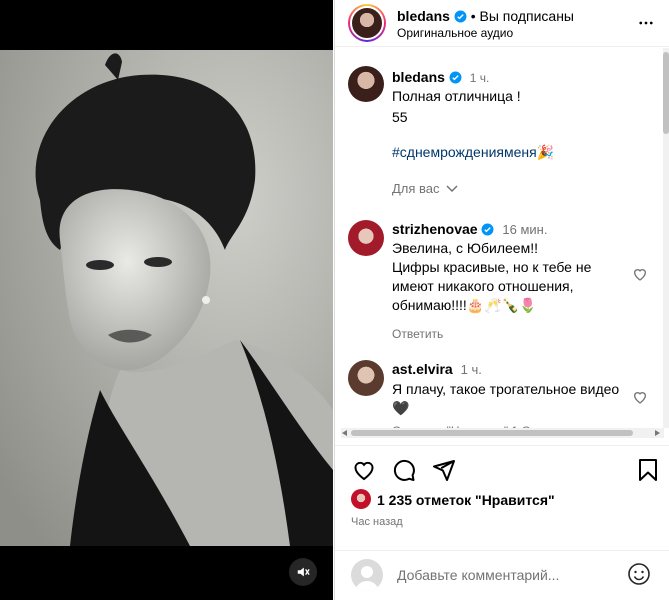 The image size is (669, 600). What do you see at coordinates (466, 500) in the screenshot?
I see `likes-count: 1 235 отметок "Нравится"` at bounding box center [466, 500].